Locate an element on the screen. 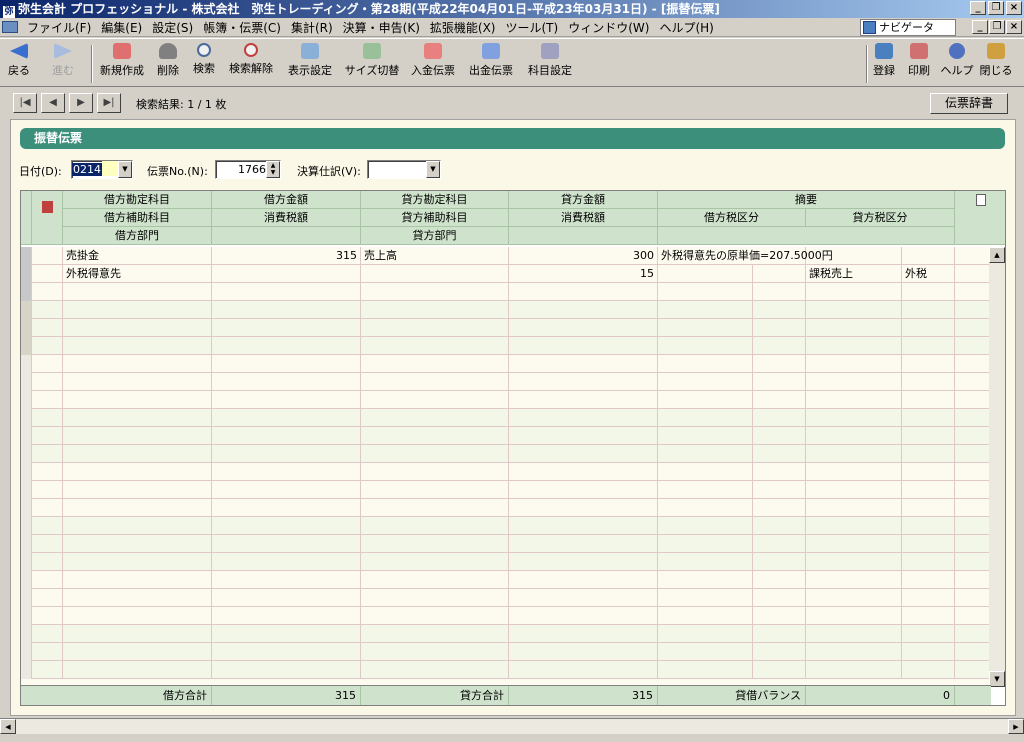 The width and height of the screenshot is (1024, 742). account-settings-button: 科目設定 is located at coordinates (550, 64).